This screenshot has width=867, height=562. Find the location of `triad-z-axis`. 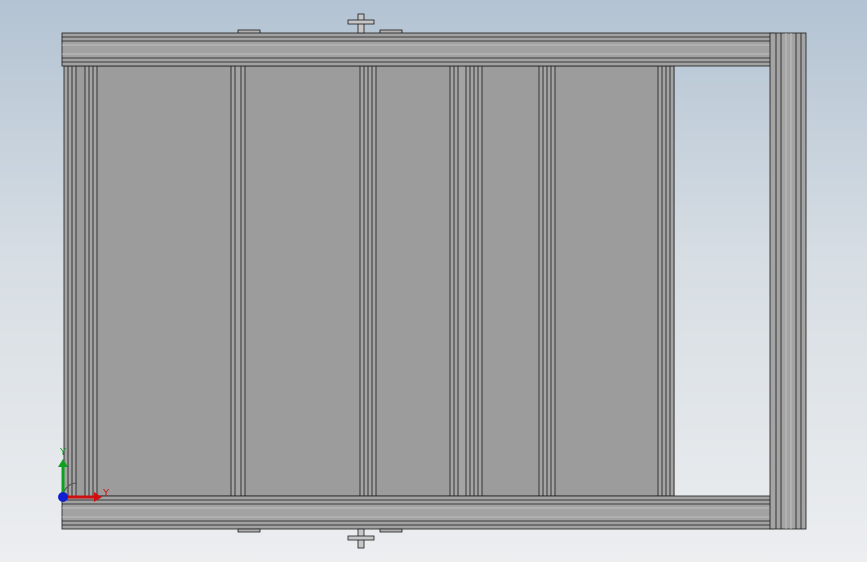

triad-z-axis is located at coordinates (63, 497).